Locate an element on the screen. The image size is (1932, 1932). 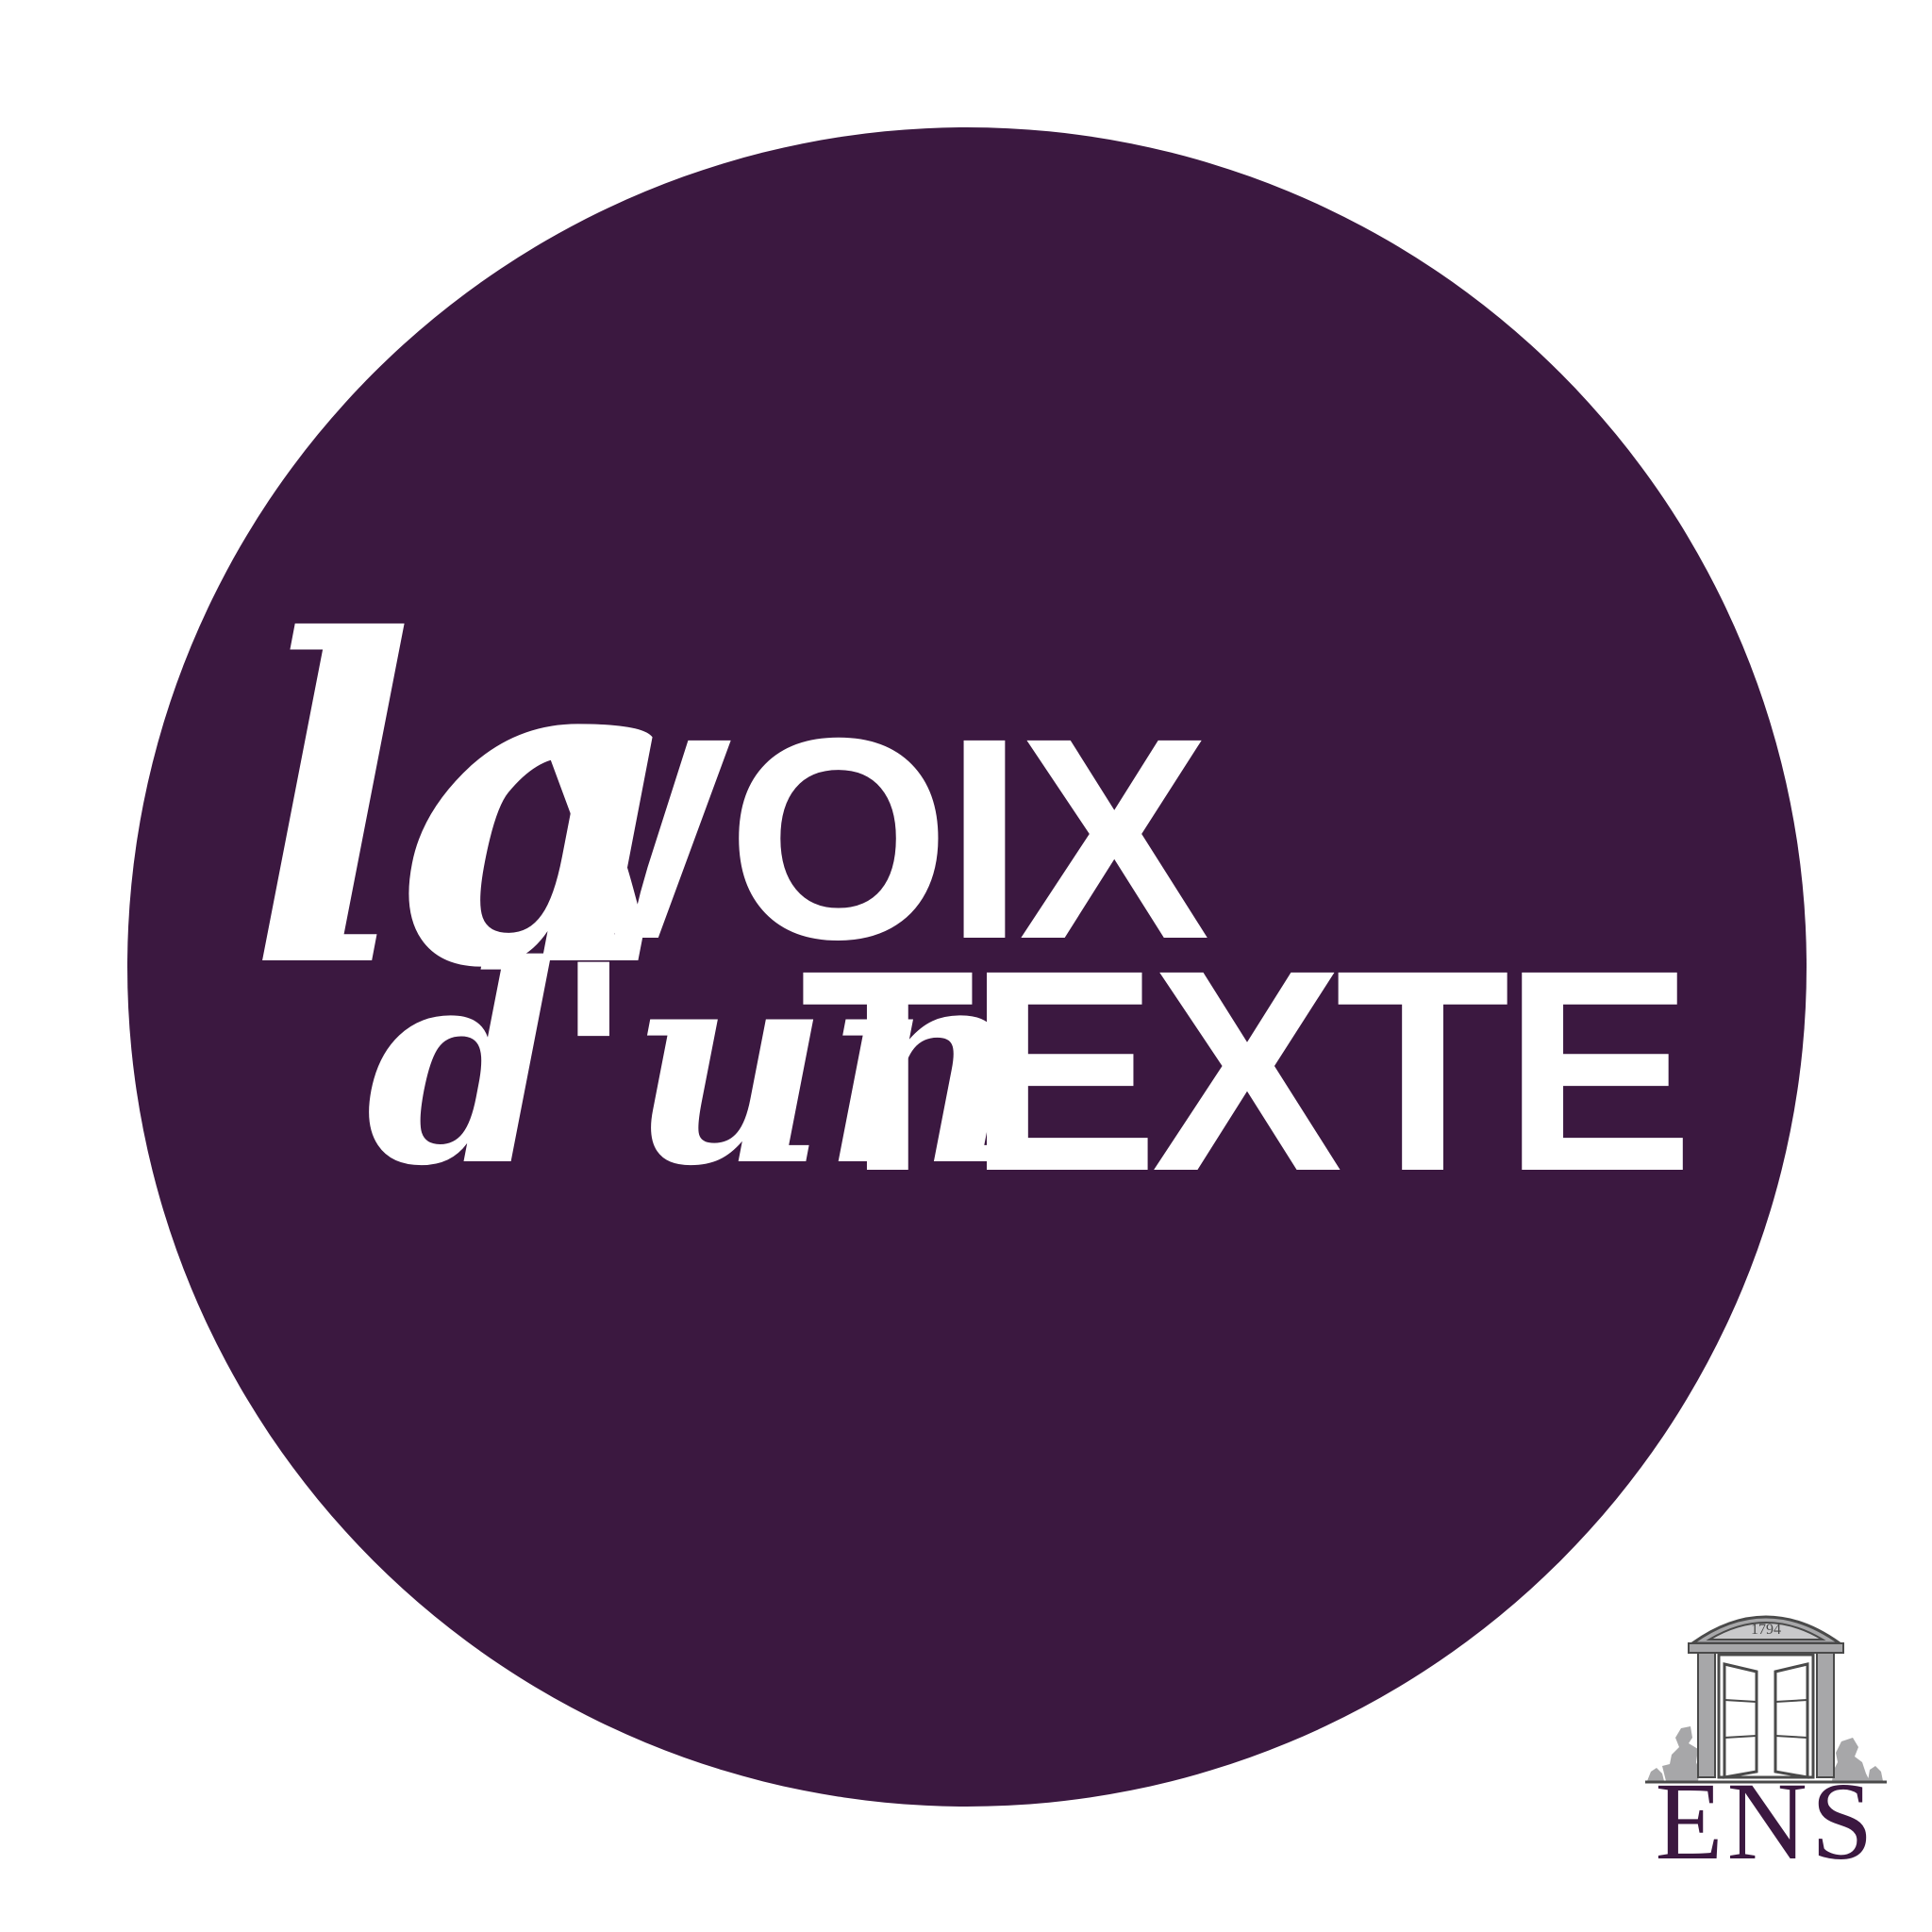
ens-letters: ENS is located at coordinates (1766, 1821).